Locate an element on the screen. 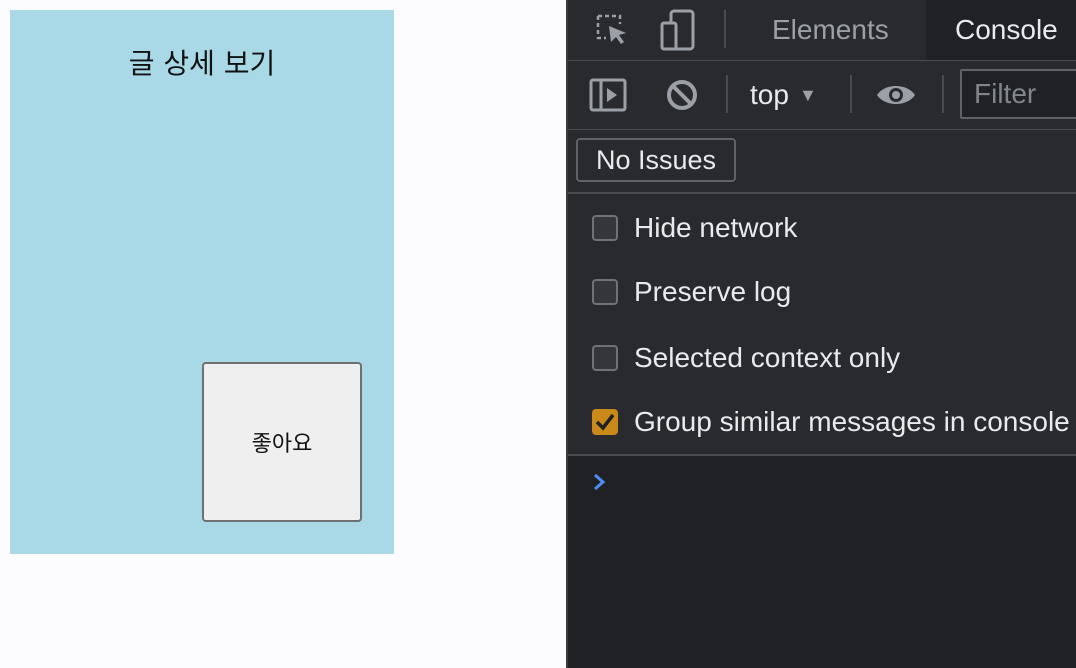  context-selector-label: top is located at coordinates (769, 94).